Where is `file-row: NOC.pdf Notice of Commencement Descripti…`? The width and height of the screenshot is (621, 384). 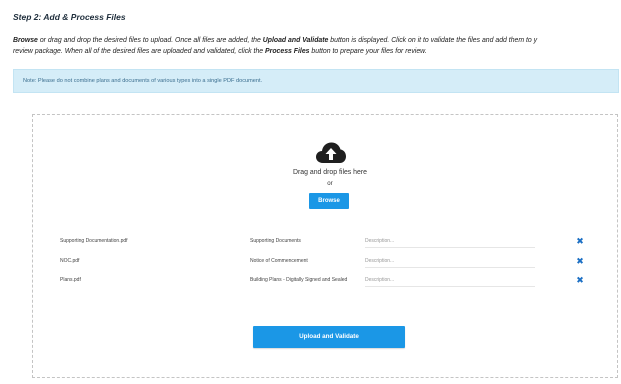
file-row: NOC.pdf Notice of Commencement Descripti… is located at coordinates (325, 261).